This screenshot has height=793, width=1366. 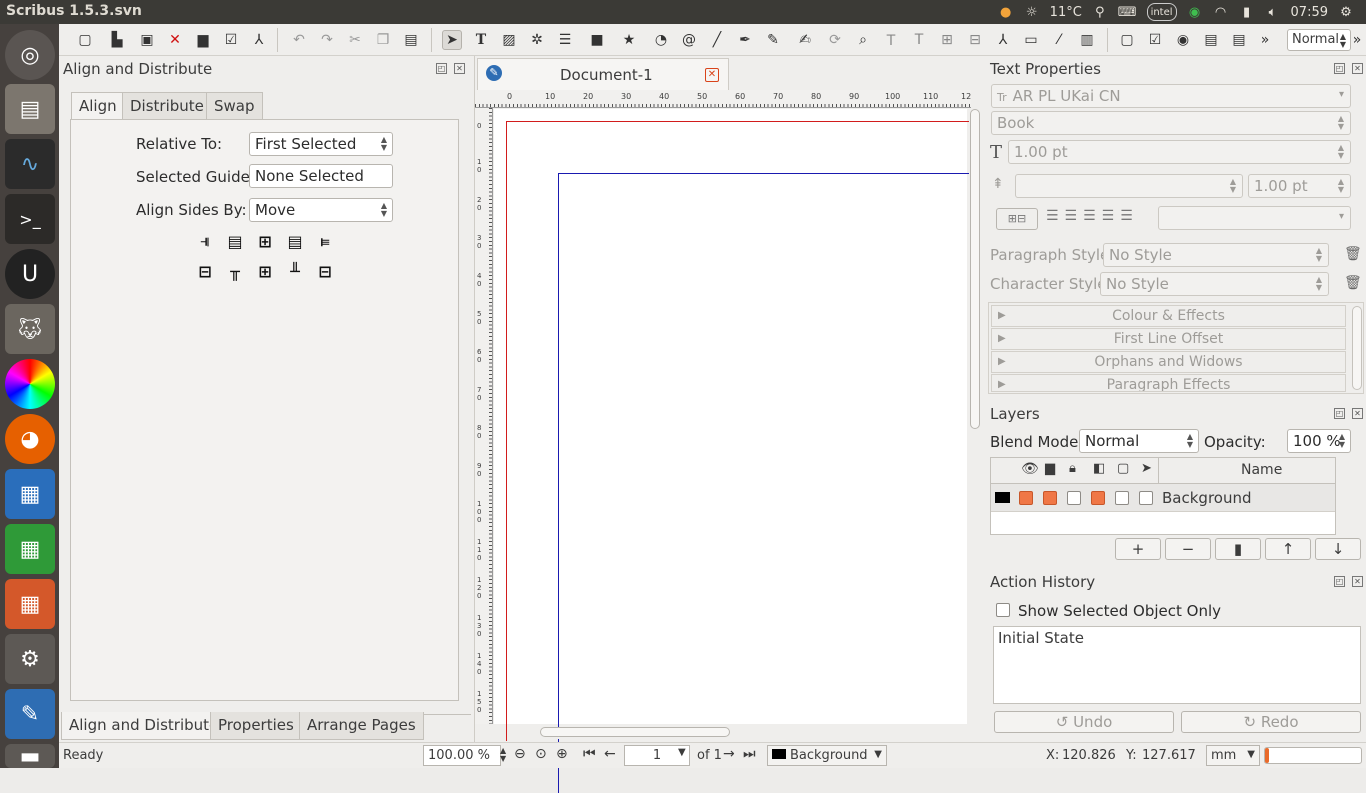 What do you see at coordinates (1221, 12) in the screenshot?
I see `wifi-icon: ◠` at bounding box center [1221, 12].